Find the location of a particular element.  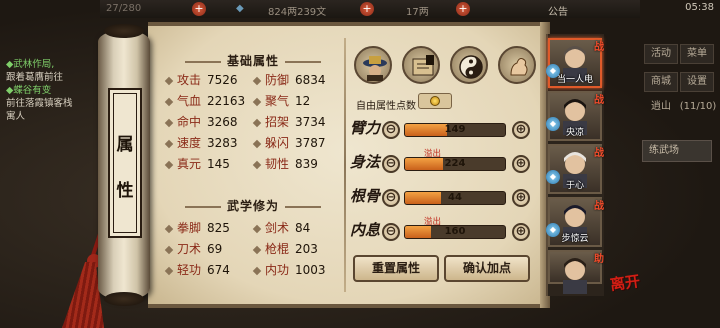

free-points-box is located at coordinates (435, 101).